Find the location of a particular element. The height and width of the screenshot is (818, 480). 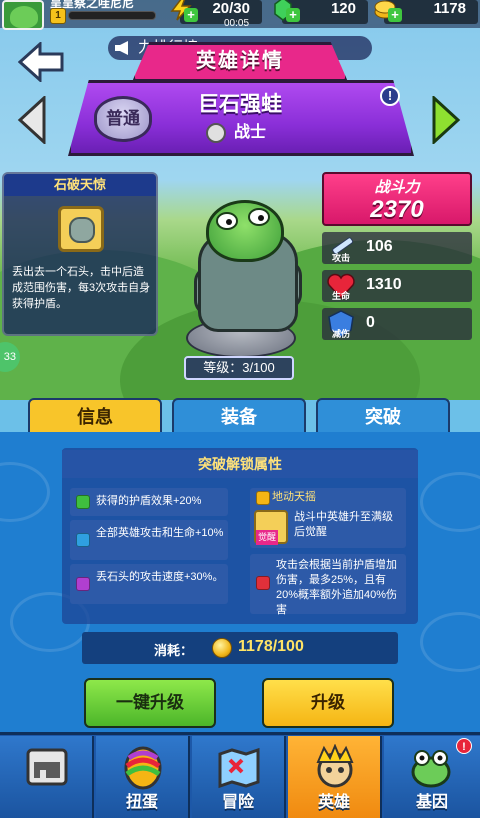

hero-frog-head is located at coordinates (245, 231).